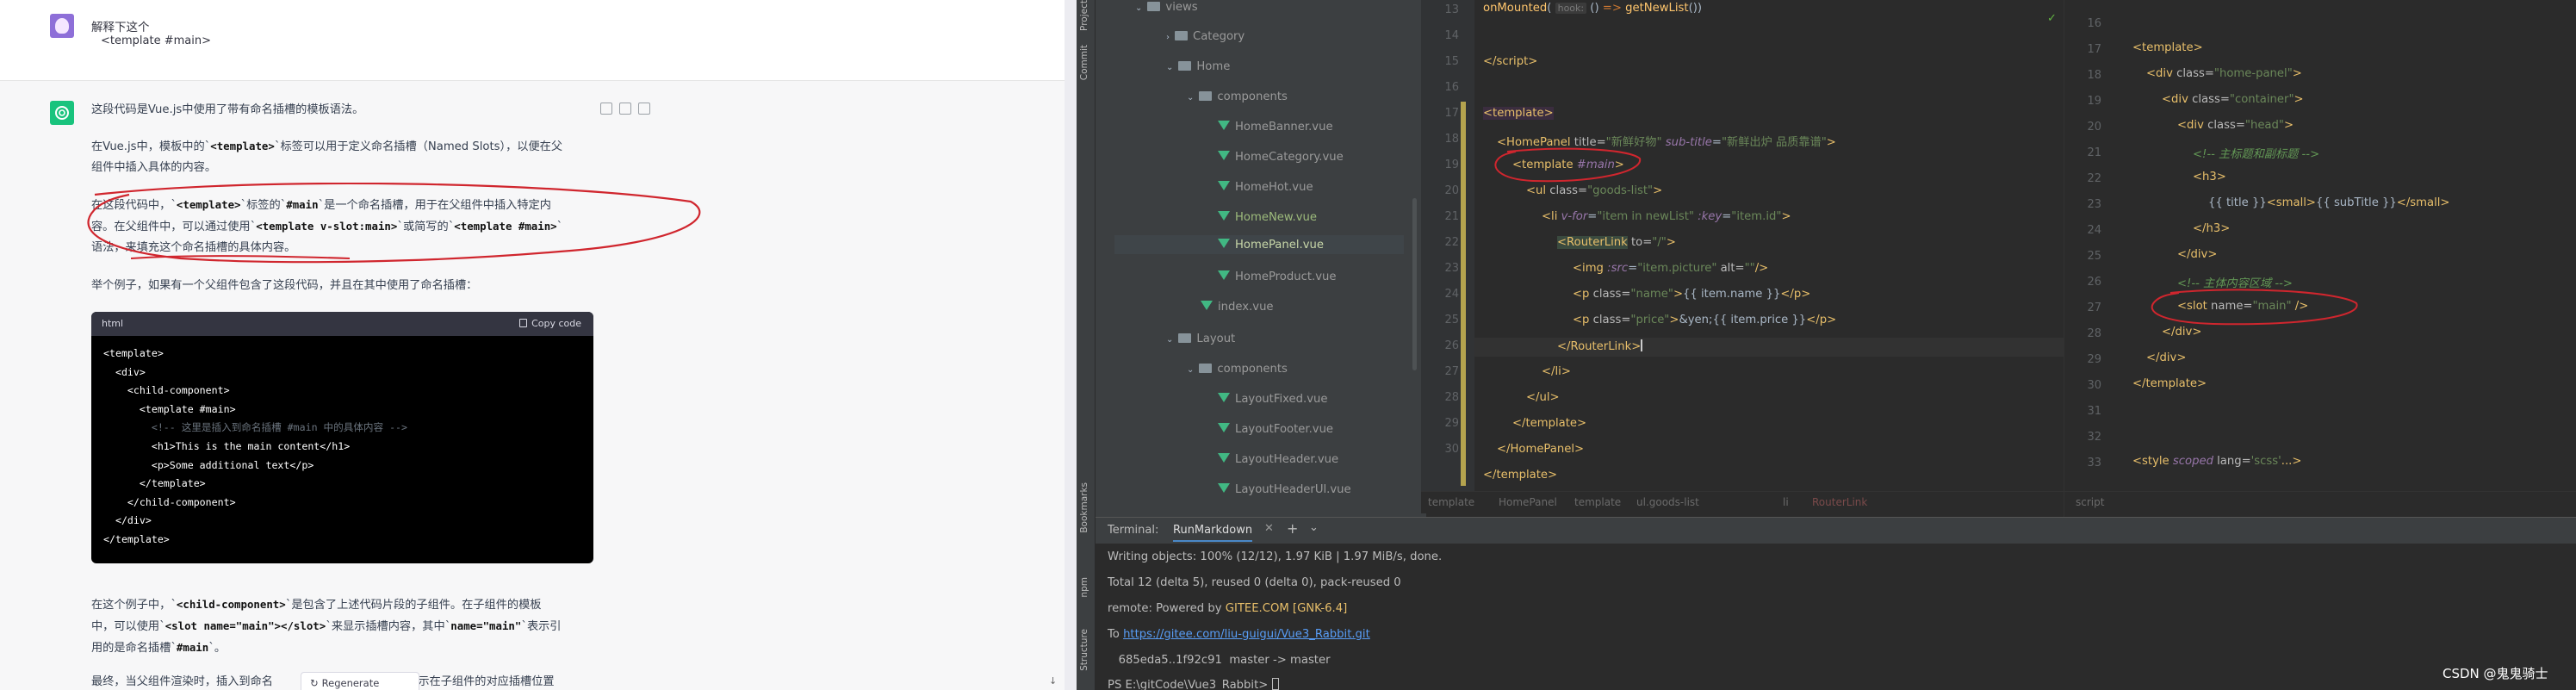 The width and height of the screenshot is (2576, 690). I want to click on npm-tab: npm, so click(1084, 587).